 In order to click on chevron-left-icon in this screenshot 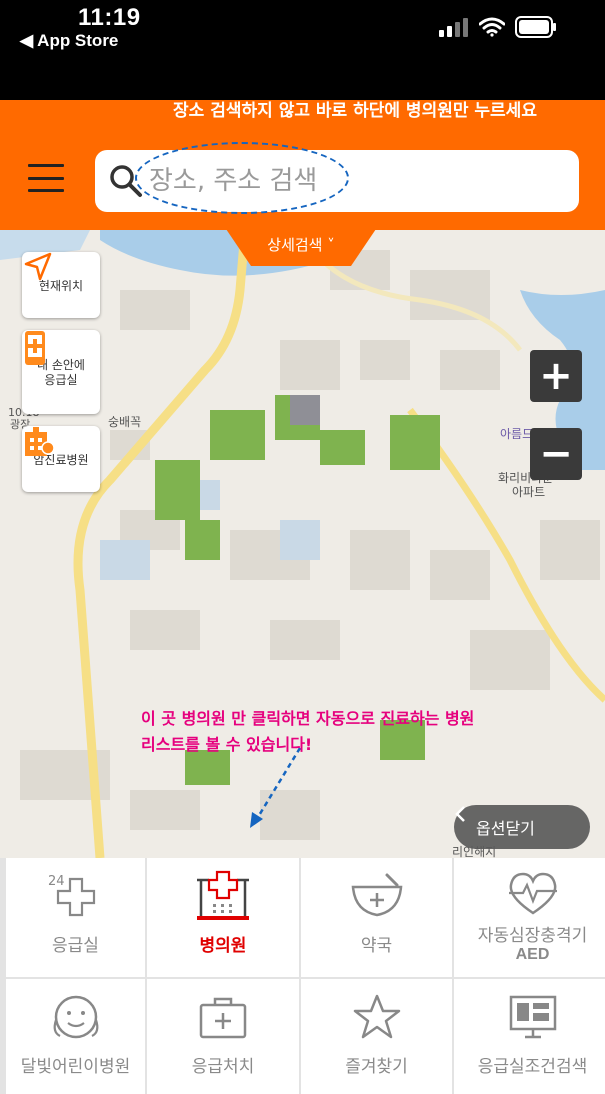, I will do `click(460, 814)`.